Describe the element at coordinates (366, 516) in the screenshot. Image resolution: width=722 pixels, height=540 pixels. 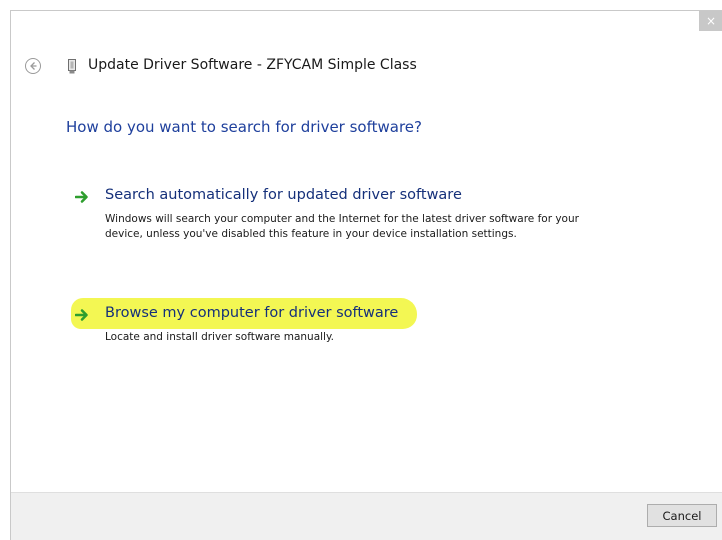
I see `dialog-footer: Cancel` at that location.